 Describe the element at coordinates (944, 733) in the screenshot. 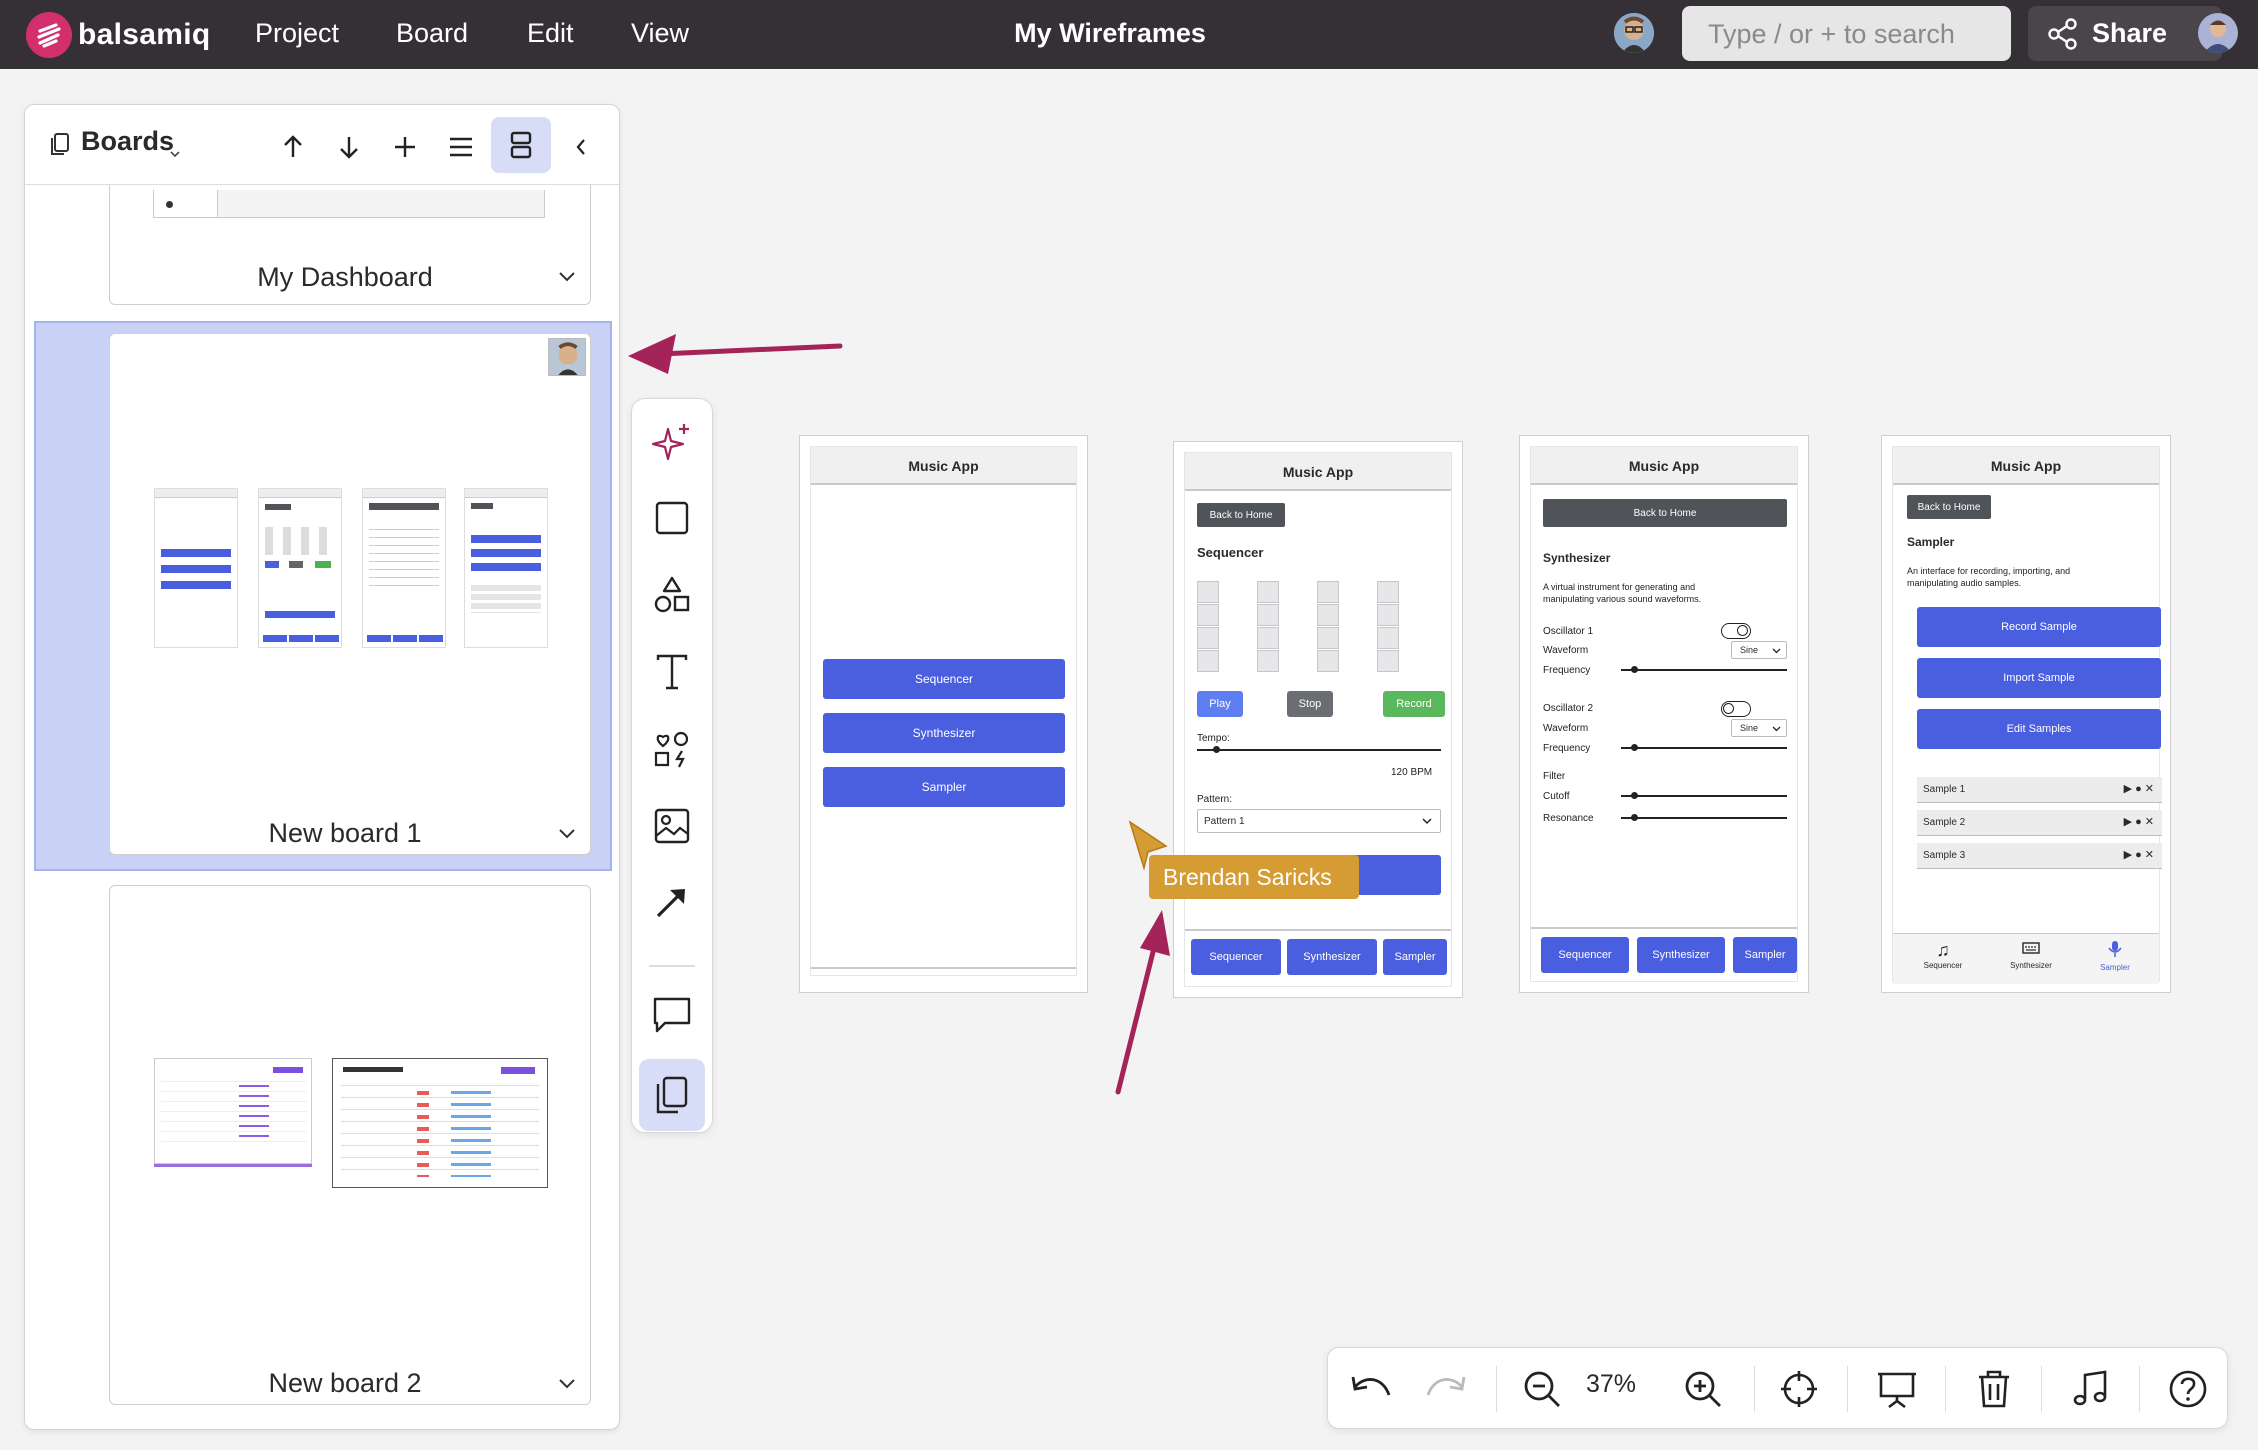

I see `synthesizer-button: Synthesizer` at that location.